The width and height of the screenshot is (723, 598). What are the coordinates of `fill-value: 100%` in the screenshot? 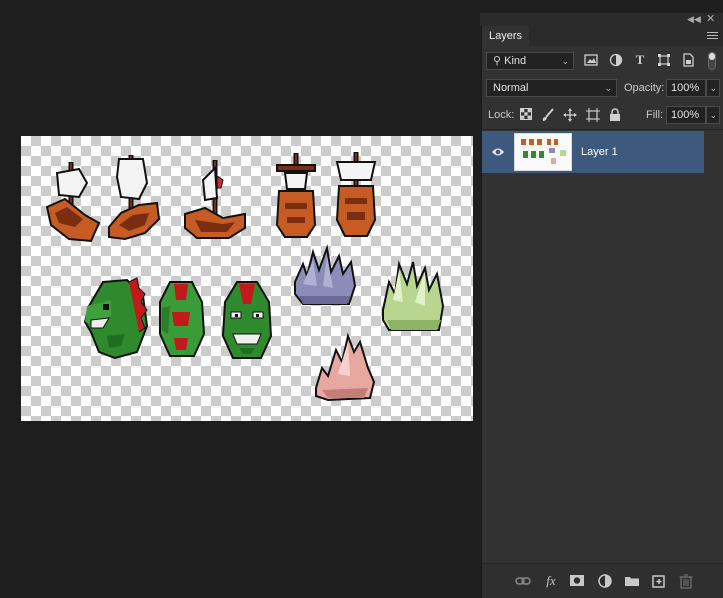 It's located at (685, 115).